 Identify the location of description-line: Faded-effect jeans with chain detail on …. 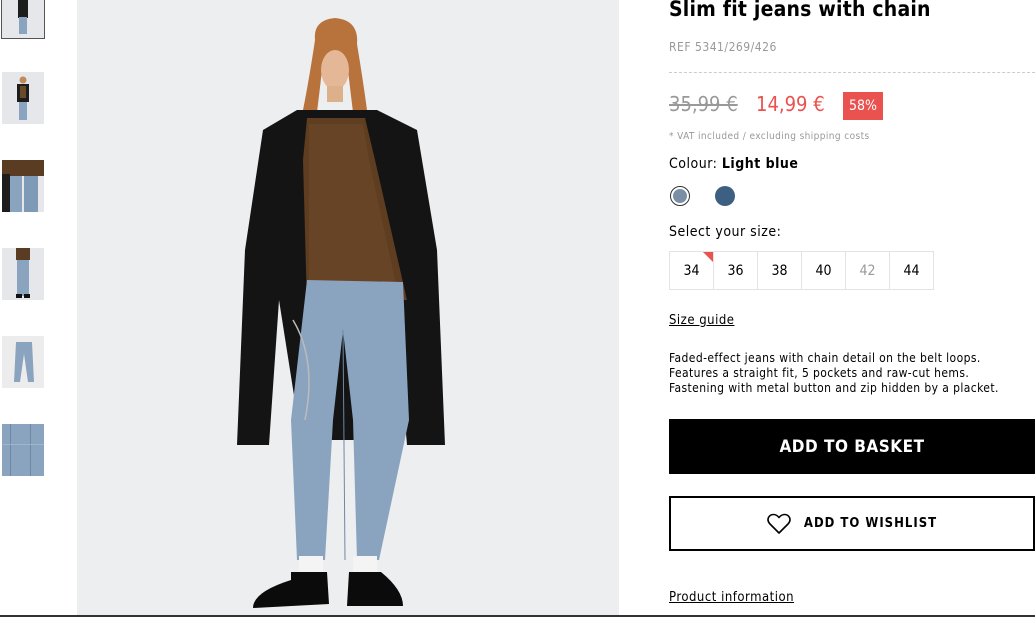
(825, 358).